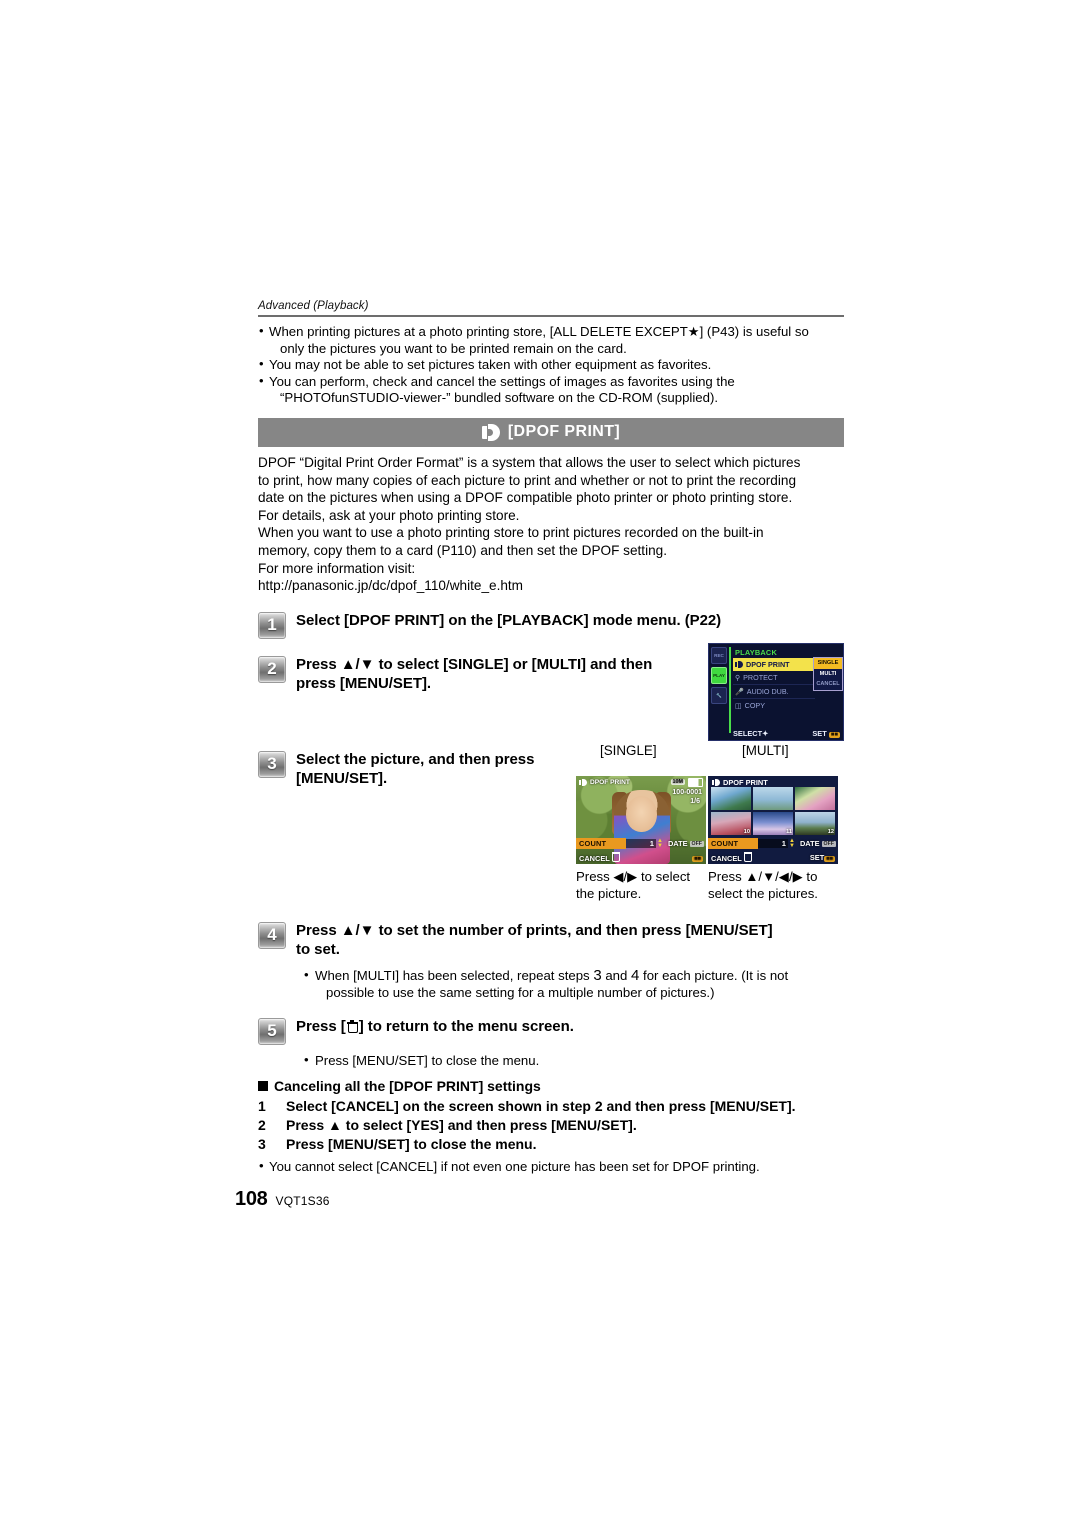  What do you see at coordinates (597, 975) in the screenshot?
I see `step-ref-a: 3` at bounding box center [597, 975].